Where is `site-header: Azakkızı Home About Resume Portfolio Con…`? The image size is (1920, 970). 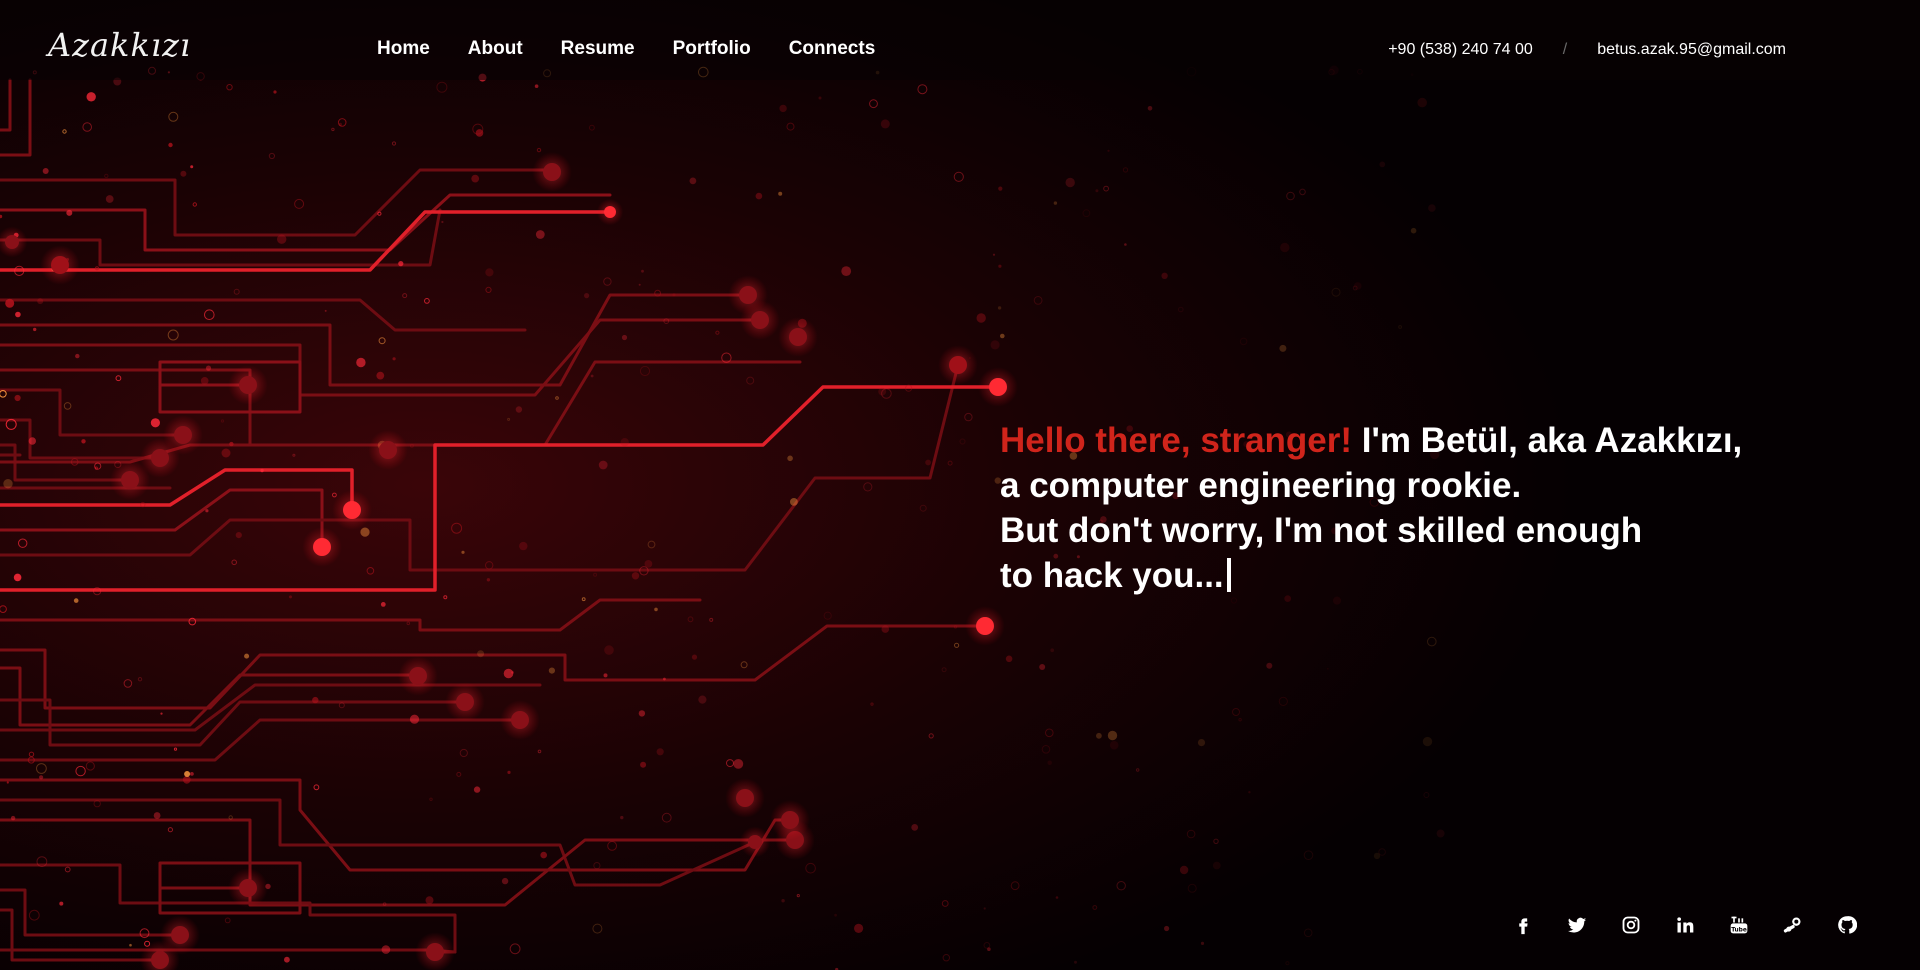
site-header: Azakkızı Home About Resume Portfolio Con… is located at coordinates (960, 40).